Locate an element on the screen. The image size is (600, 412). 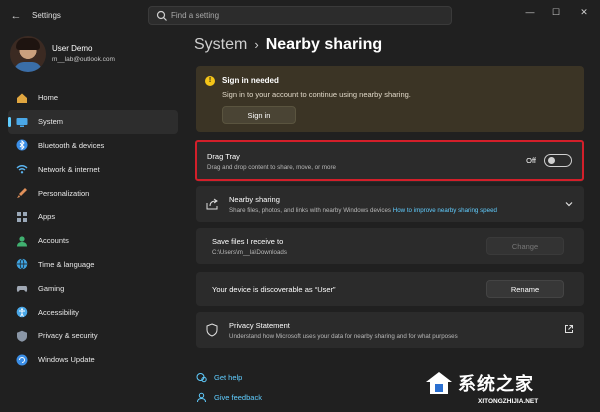
toggle-state-label: Off is located at coordinates (531, 160).